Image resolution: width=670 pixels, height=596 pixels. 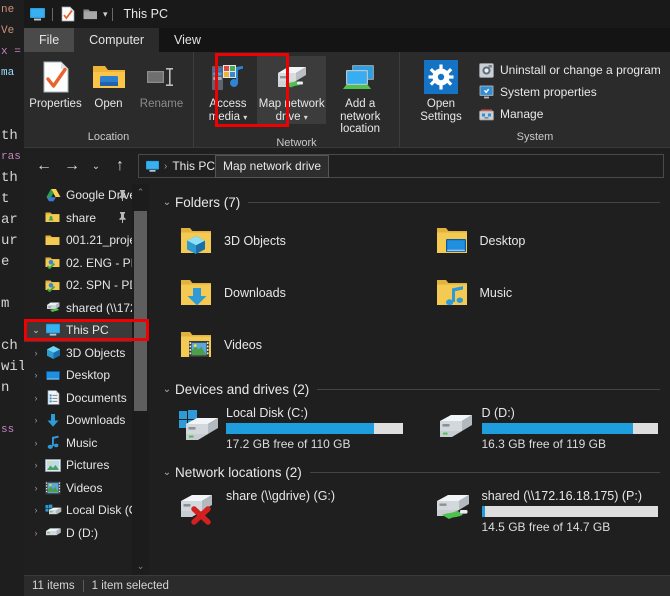 What do you see at coordinates (193, 166) in the screenshot?
I see `breadcrumb-item-this-pc: This PC` at bounding box center [193, 166].